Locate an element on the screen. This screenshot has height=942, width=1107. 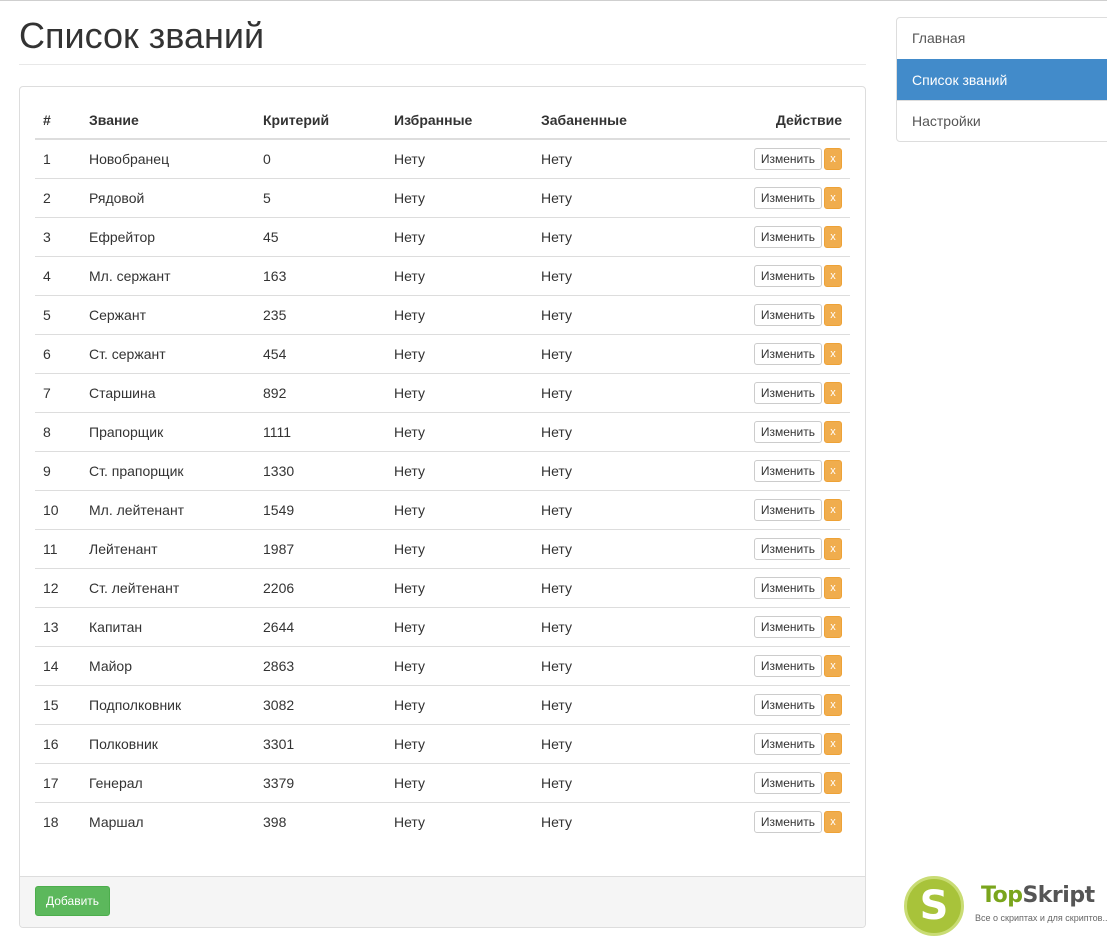
table-row: 18 Маршал 398 Нету Нету Изменить x is located at coordinates (442, 821).